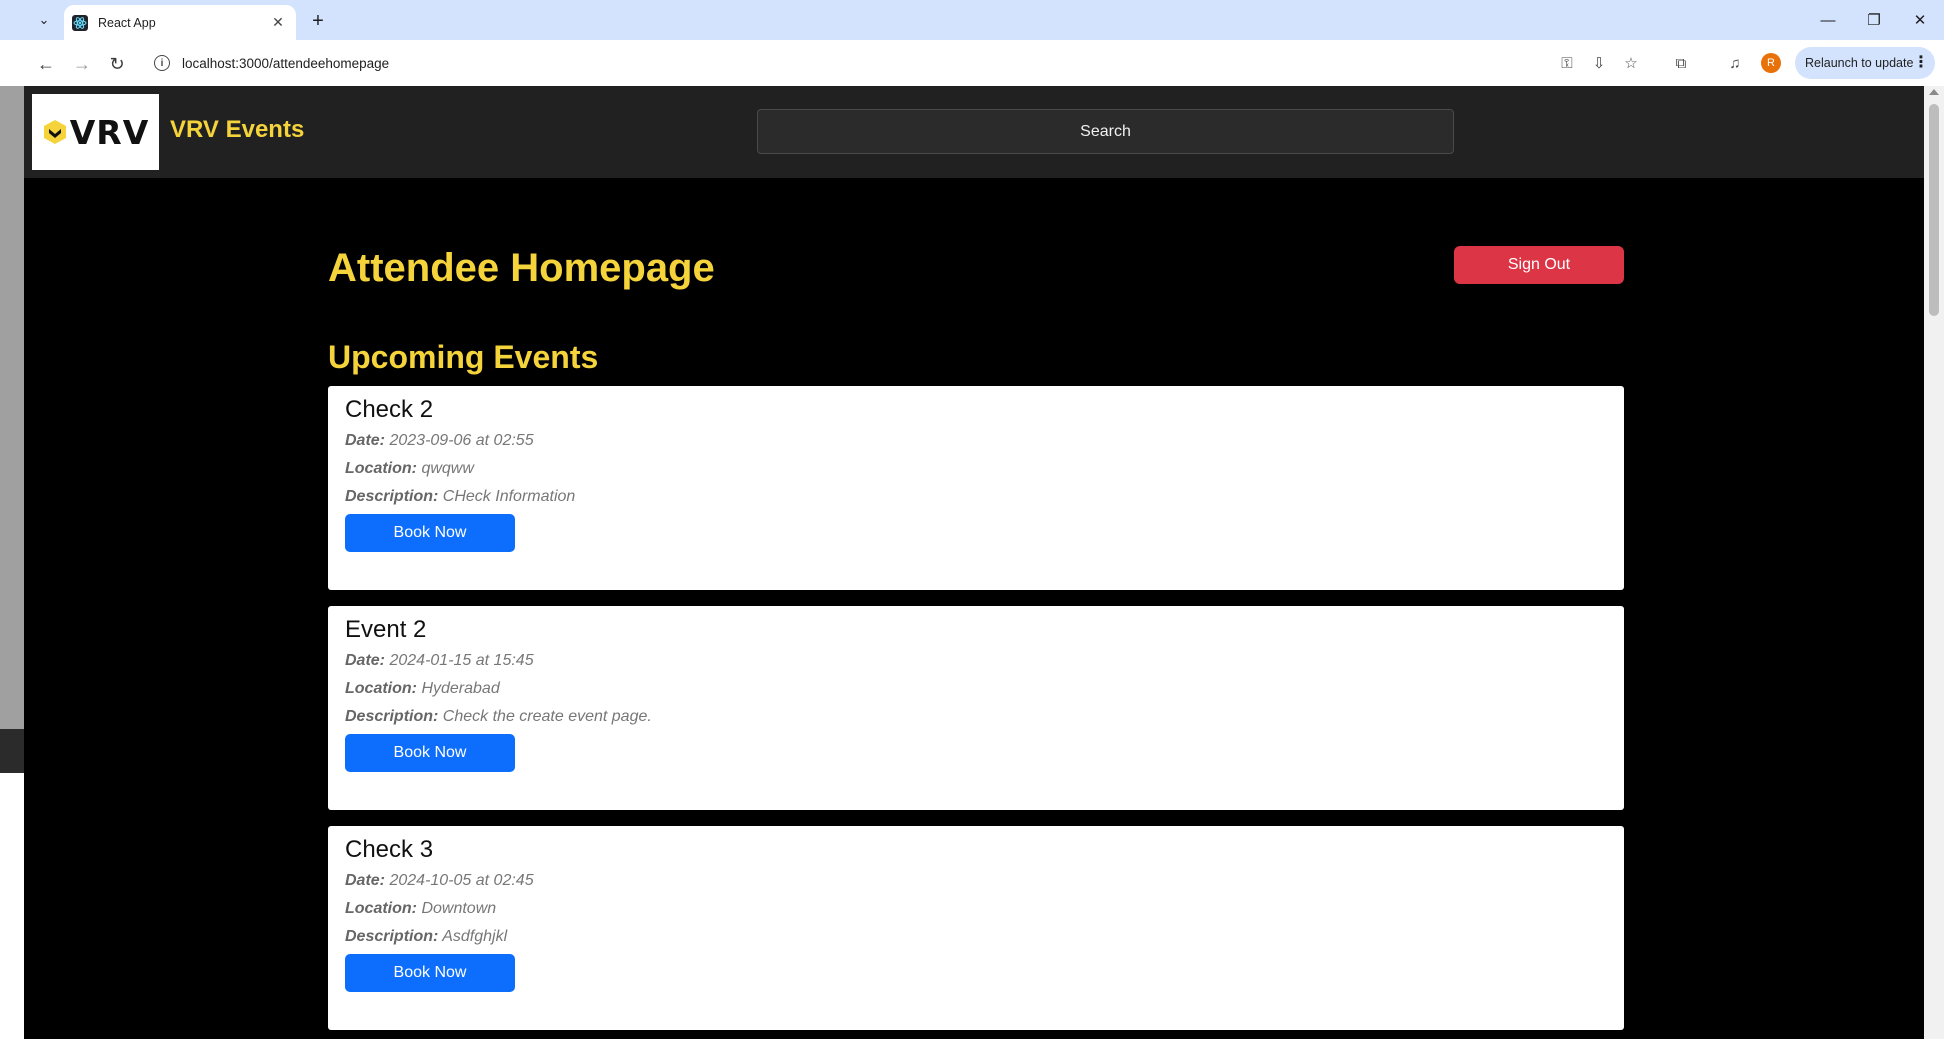 This screenshot has height=1039, width=1944. Describe the element at coordinates (386, 629) in the screenshot. I see `event-title: Event 2` at that location.